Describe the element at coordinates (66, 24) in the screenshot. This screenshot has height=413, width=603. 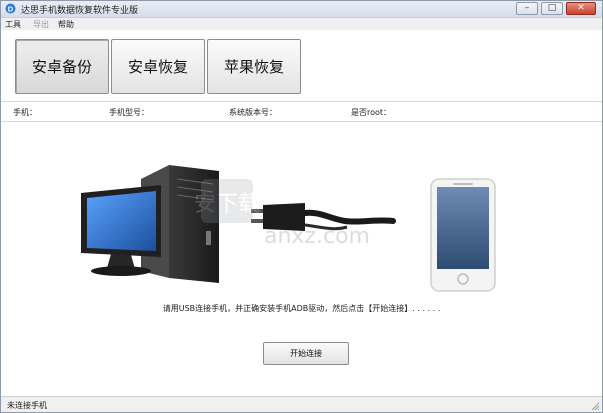
I see `menu-help: 帮助` at that location.